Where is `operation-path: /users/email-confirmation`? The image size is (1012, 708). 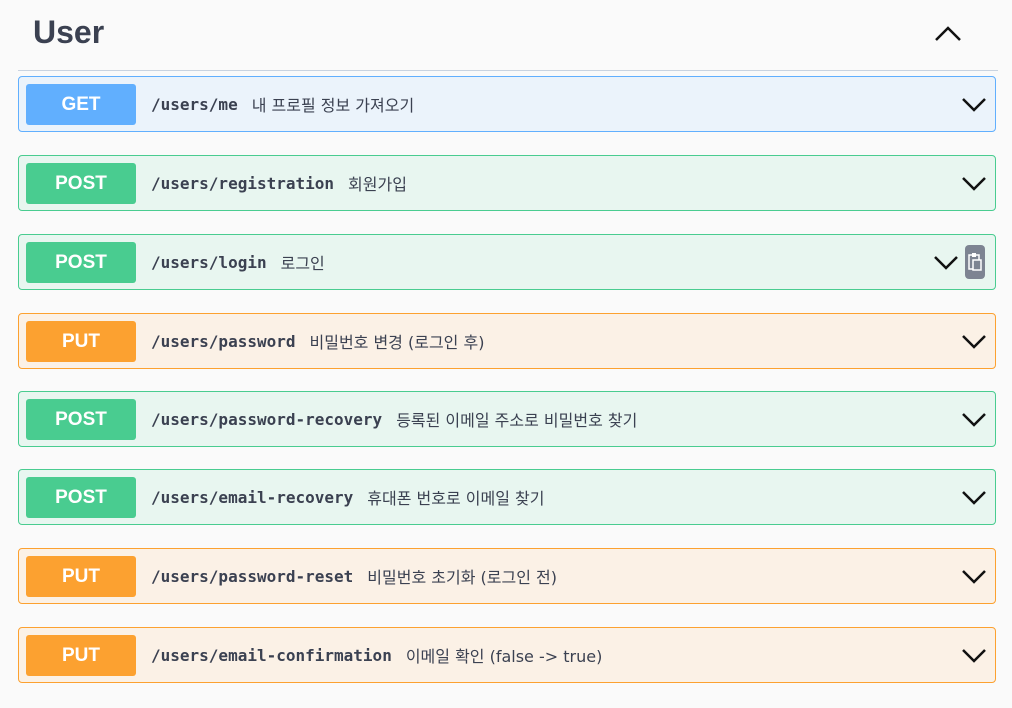
operation-path: /users/email-confirmation is located at coordinates (271, 655).